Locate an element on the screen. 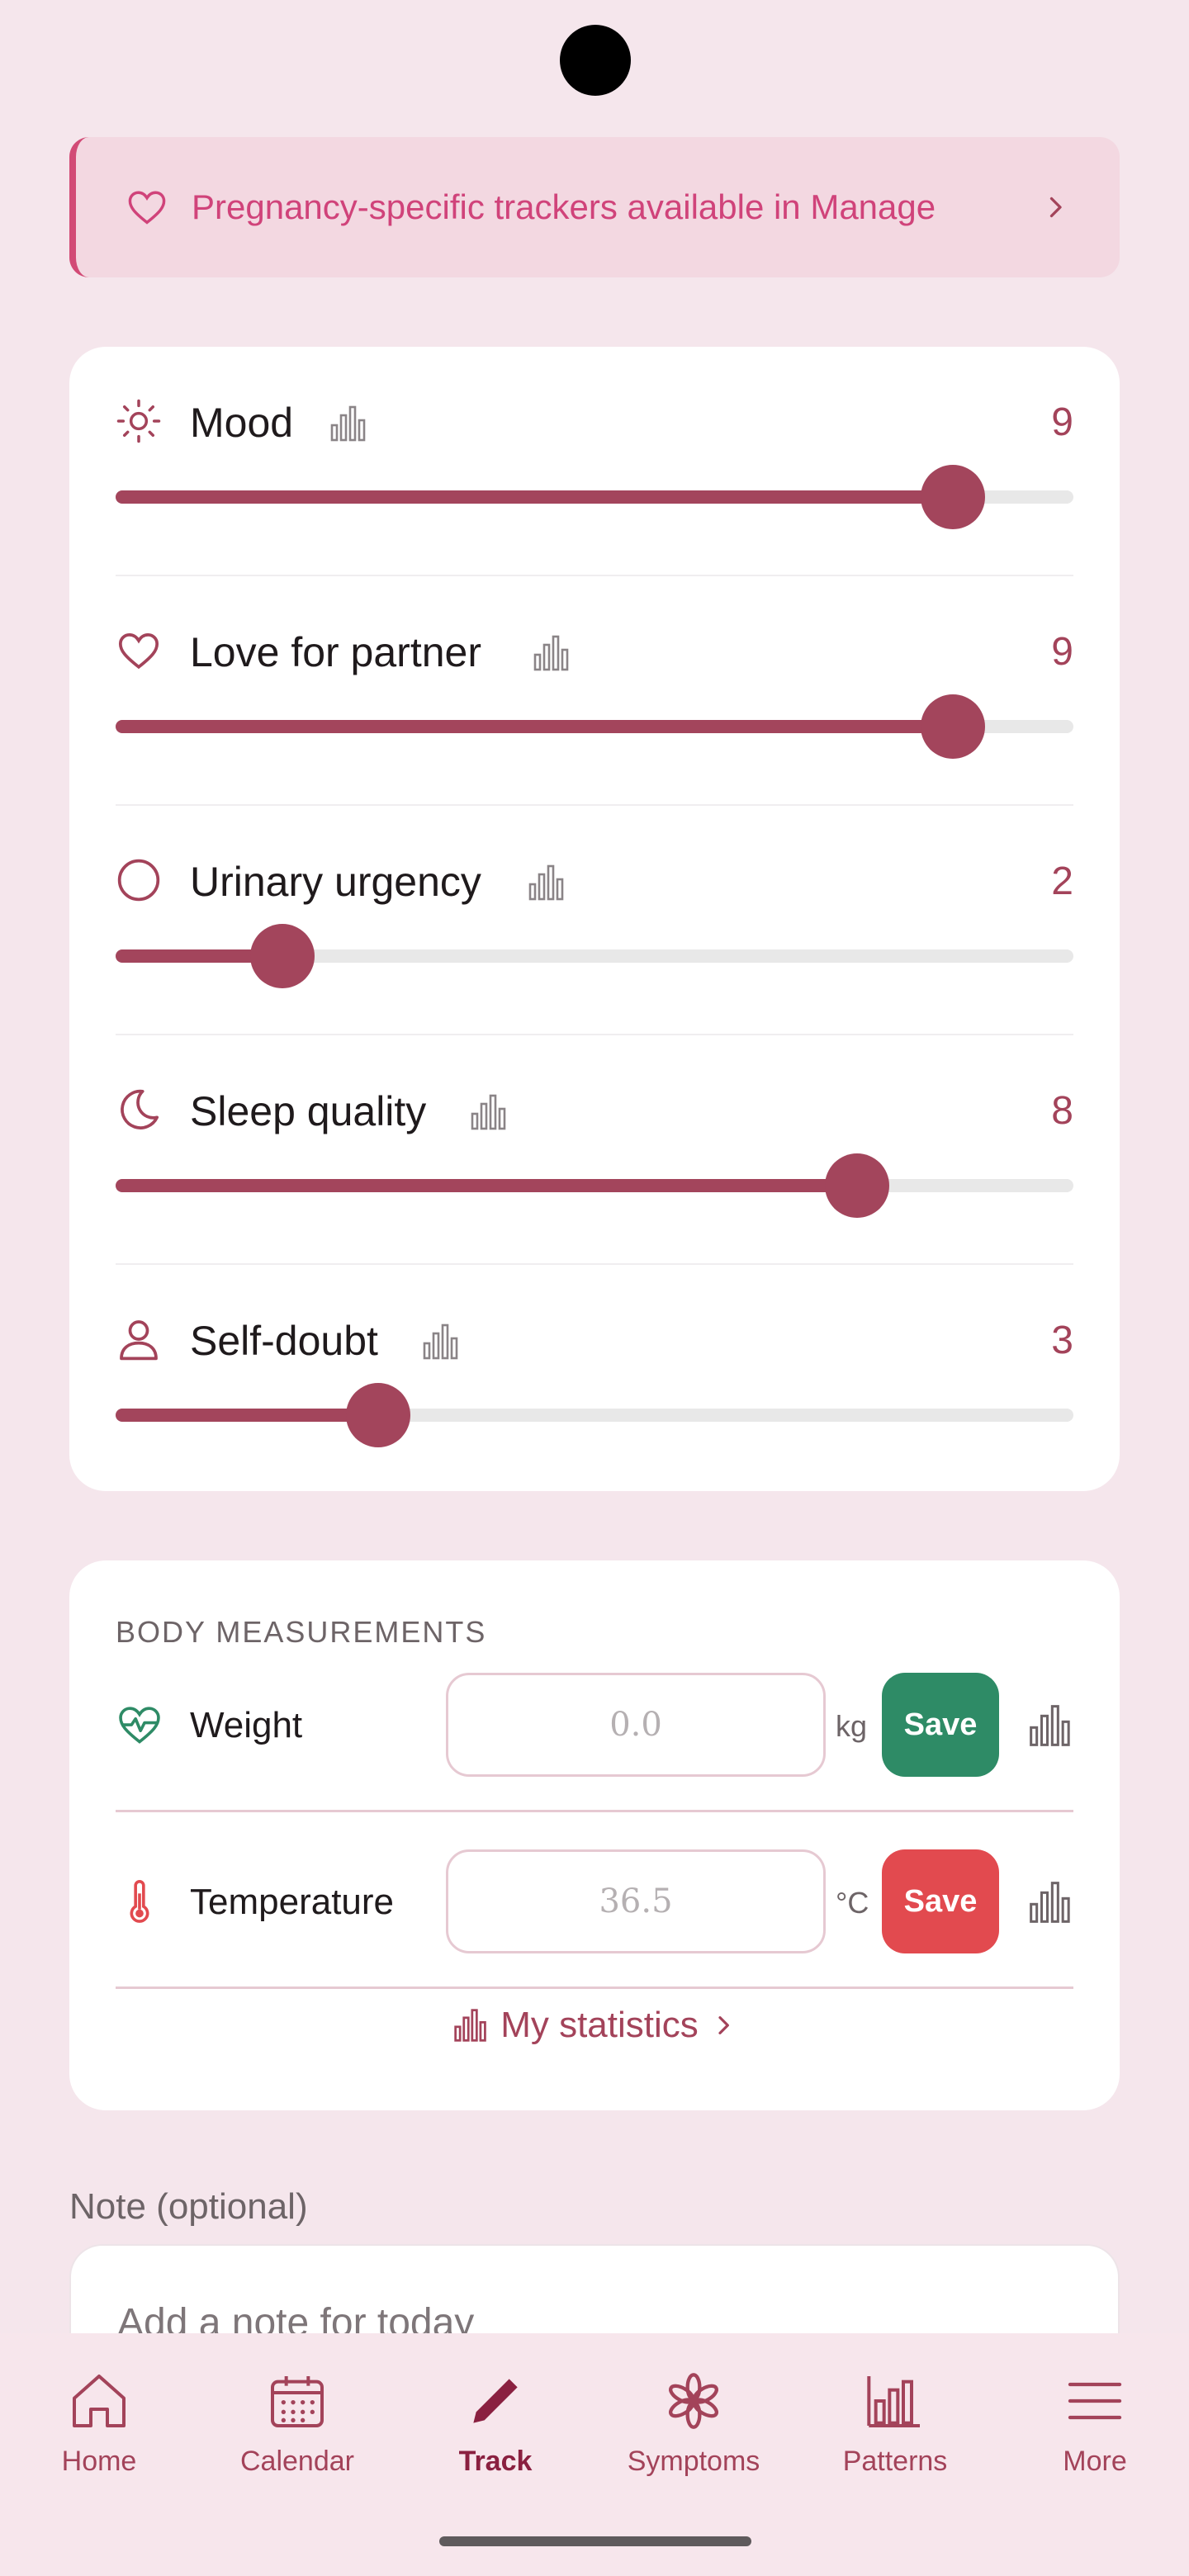 This screenshot has width=1189, height=2576. person-icon is located at coordinates (139, 1340).